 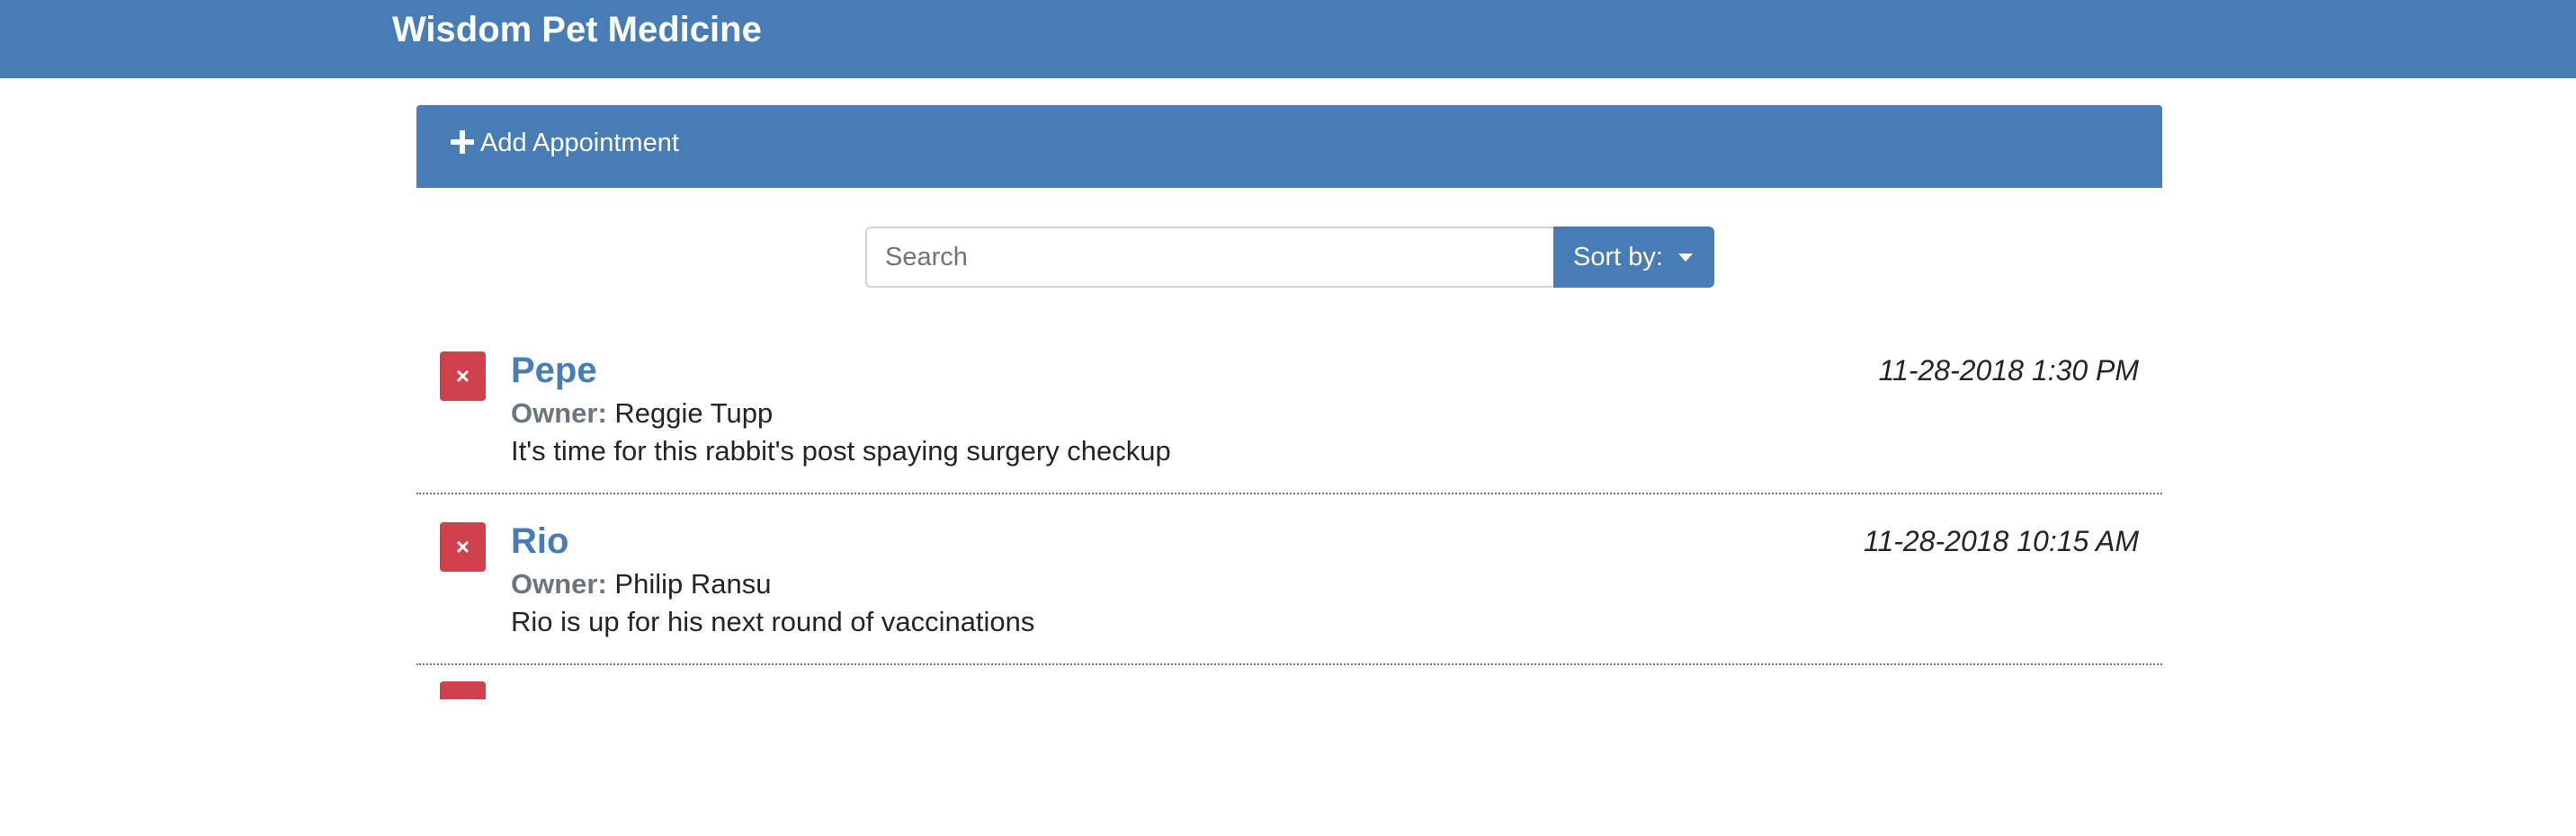 I want to click on sort-label: Sort by:, so click(x=1618, y=257).